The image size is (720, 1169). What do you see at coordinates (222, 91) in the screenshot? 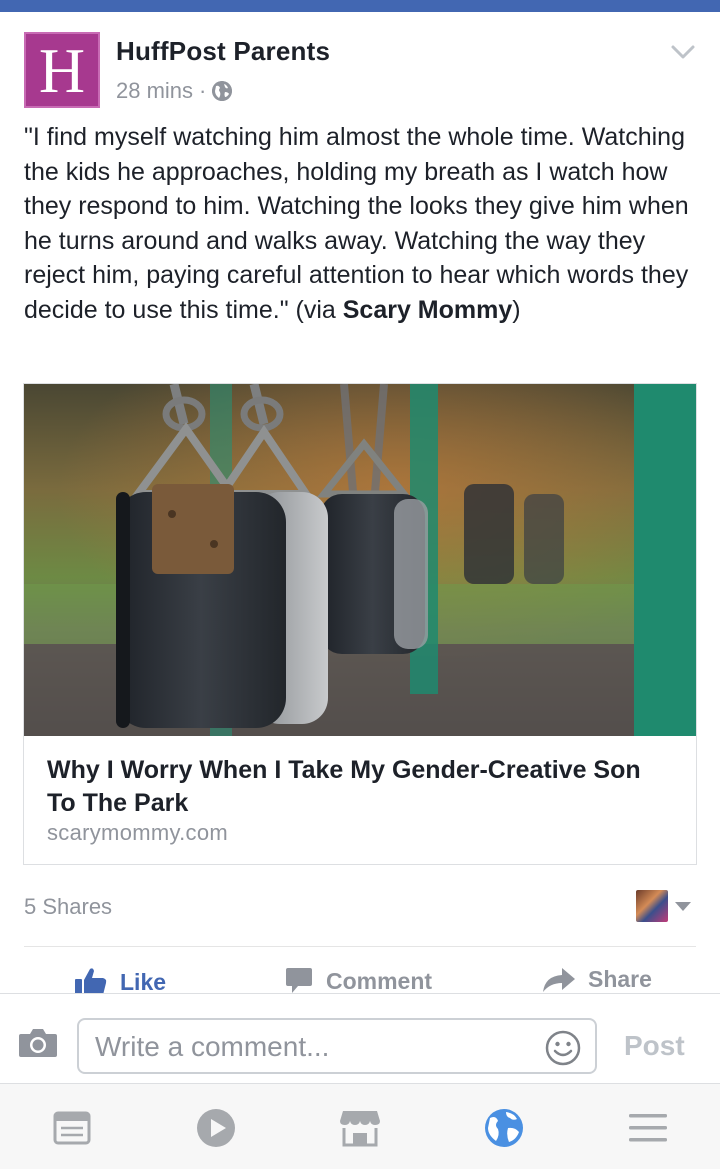
I see `public-globe-icon` at bounding box center [222, 91].